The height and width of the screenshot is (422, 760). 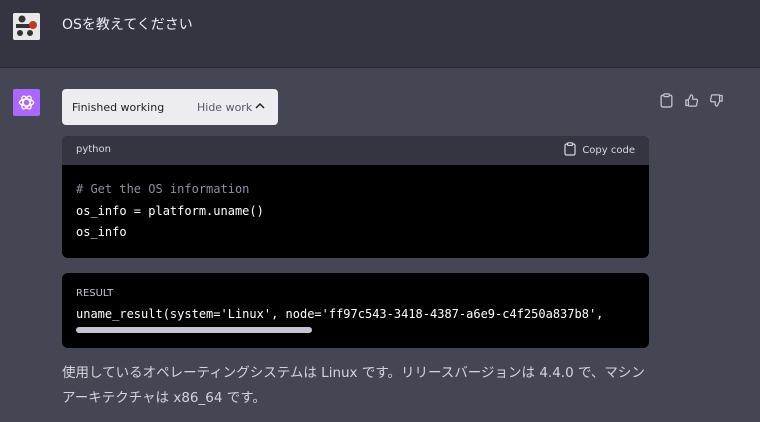 What do you see at coordinates (170, 107) in the screenshot?
I see `work-status-box: Finished working Hide work` at bounding box center [170, 107].